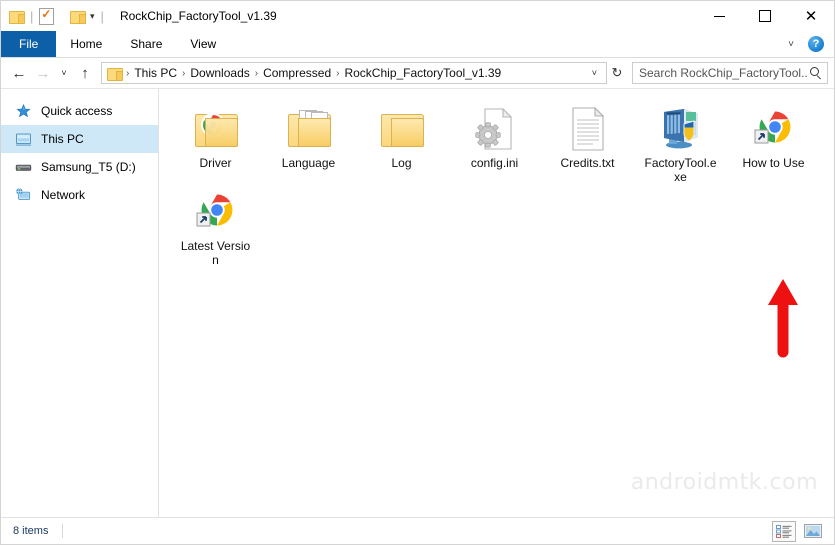  What do you see at coordinates (417, 16) in the screenshot?
I see `title-bar: | ▾ | RockChip_FactoryTool_v1.39 ✕` at bounding box center [417, 16].